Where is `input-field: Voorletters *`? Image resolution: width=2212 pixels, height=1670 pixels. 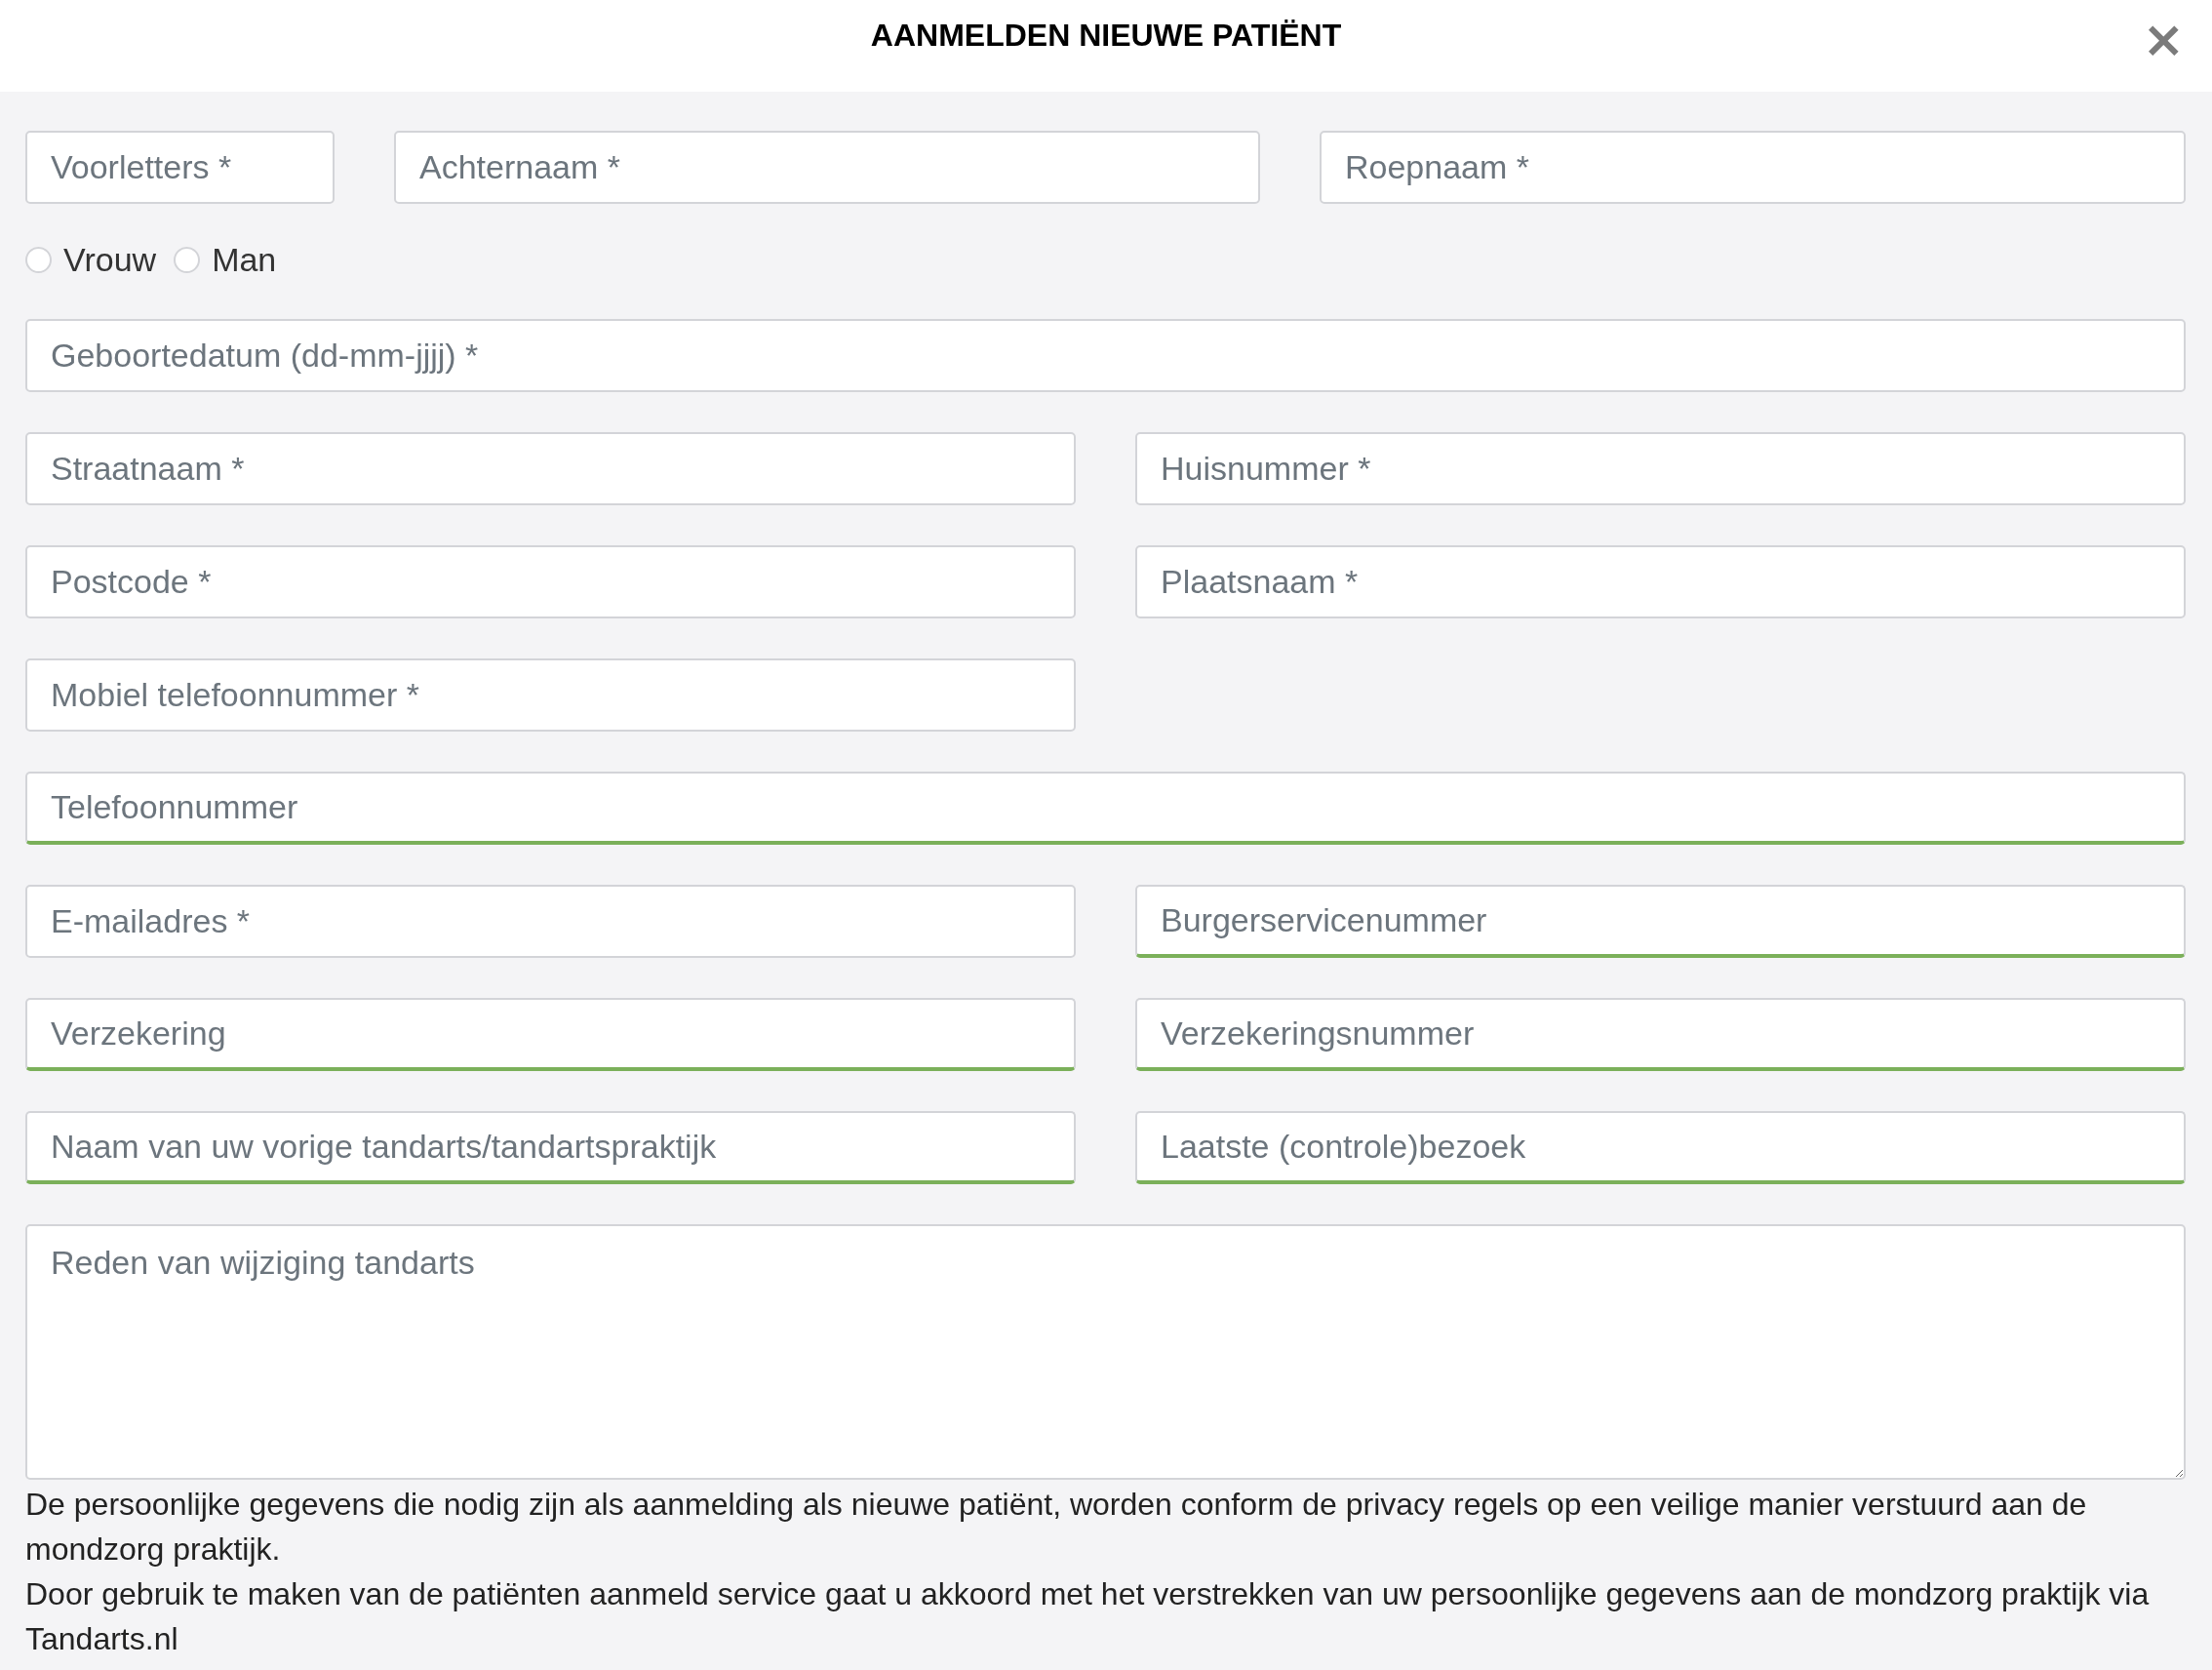 input-field: Voorletters * is located at coordinates (180, 167).